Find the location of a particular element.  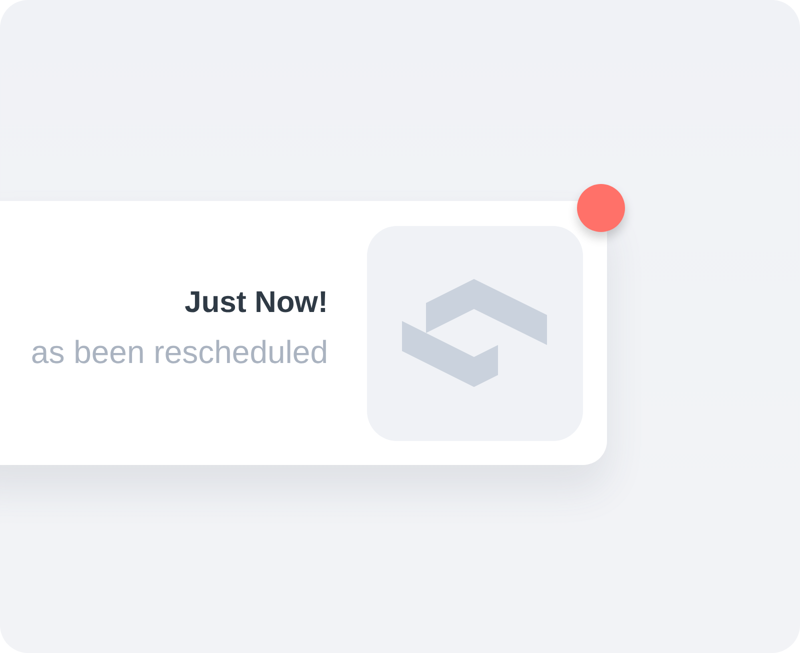

logo-icon is located at coordinates (475, 333).